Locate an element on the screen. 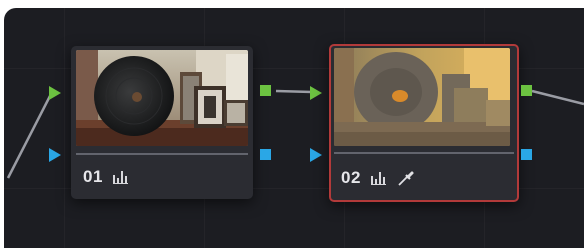 The width and height of the screenshot is (584, 248). grid-line is located at coordinates (64, 128).